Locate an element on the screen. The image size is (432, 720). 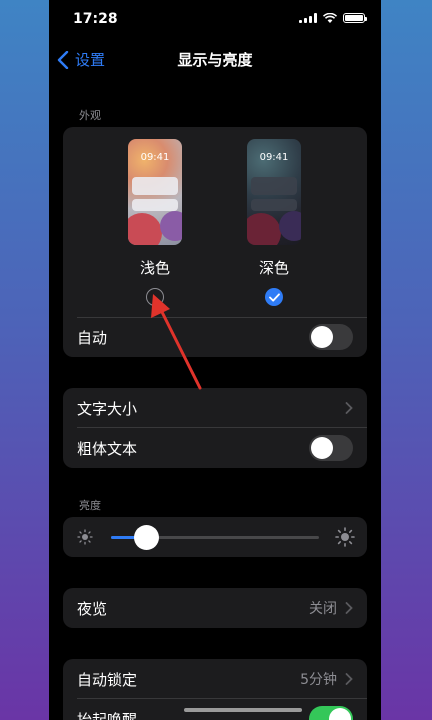
status-icons is located at coordinates (333, 18).